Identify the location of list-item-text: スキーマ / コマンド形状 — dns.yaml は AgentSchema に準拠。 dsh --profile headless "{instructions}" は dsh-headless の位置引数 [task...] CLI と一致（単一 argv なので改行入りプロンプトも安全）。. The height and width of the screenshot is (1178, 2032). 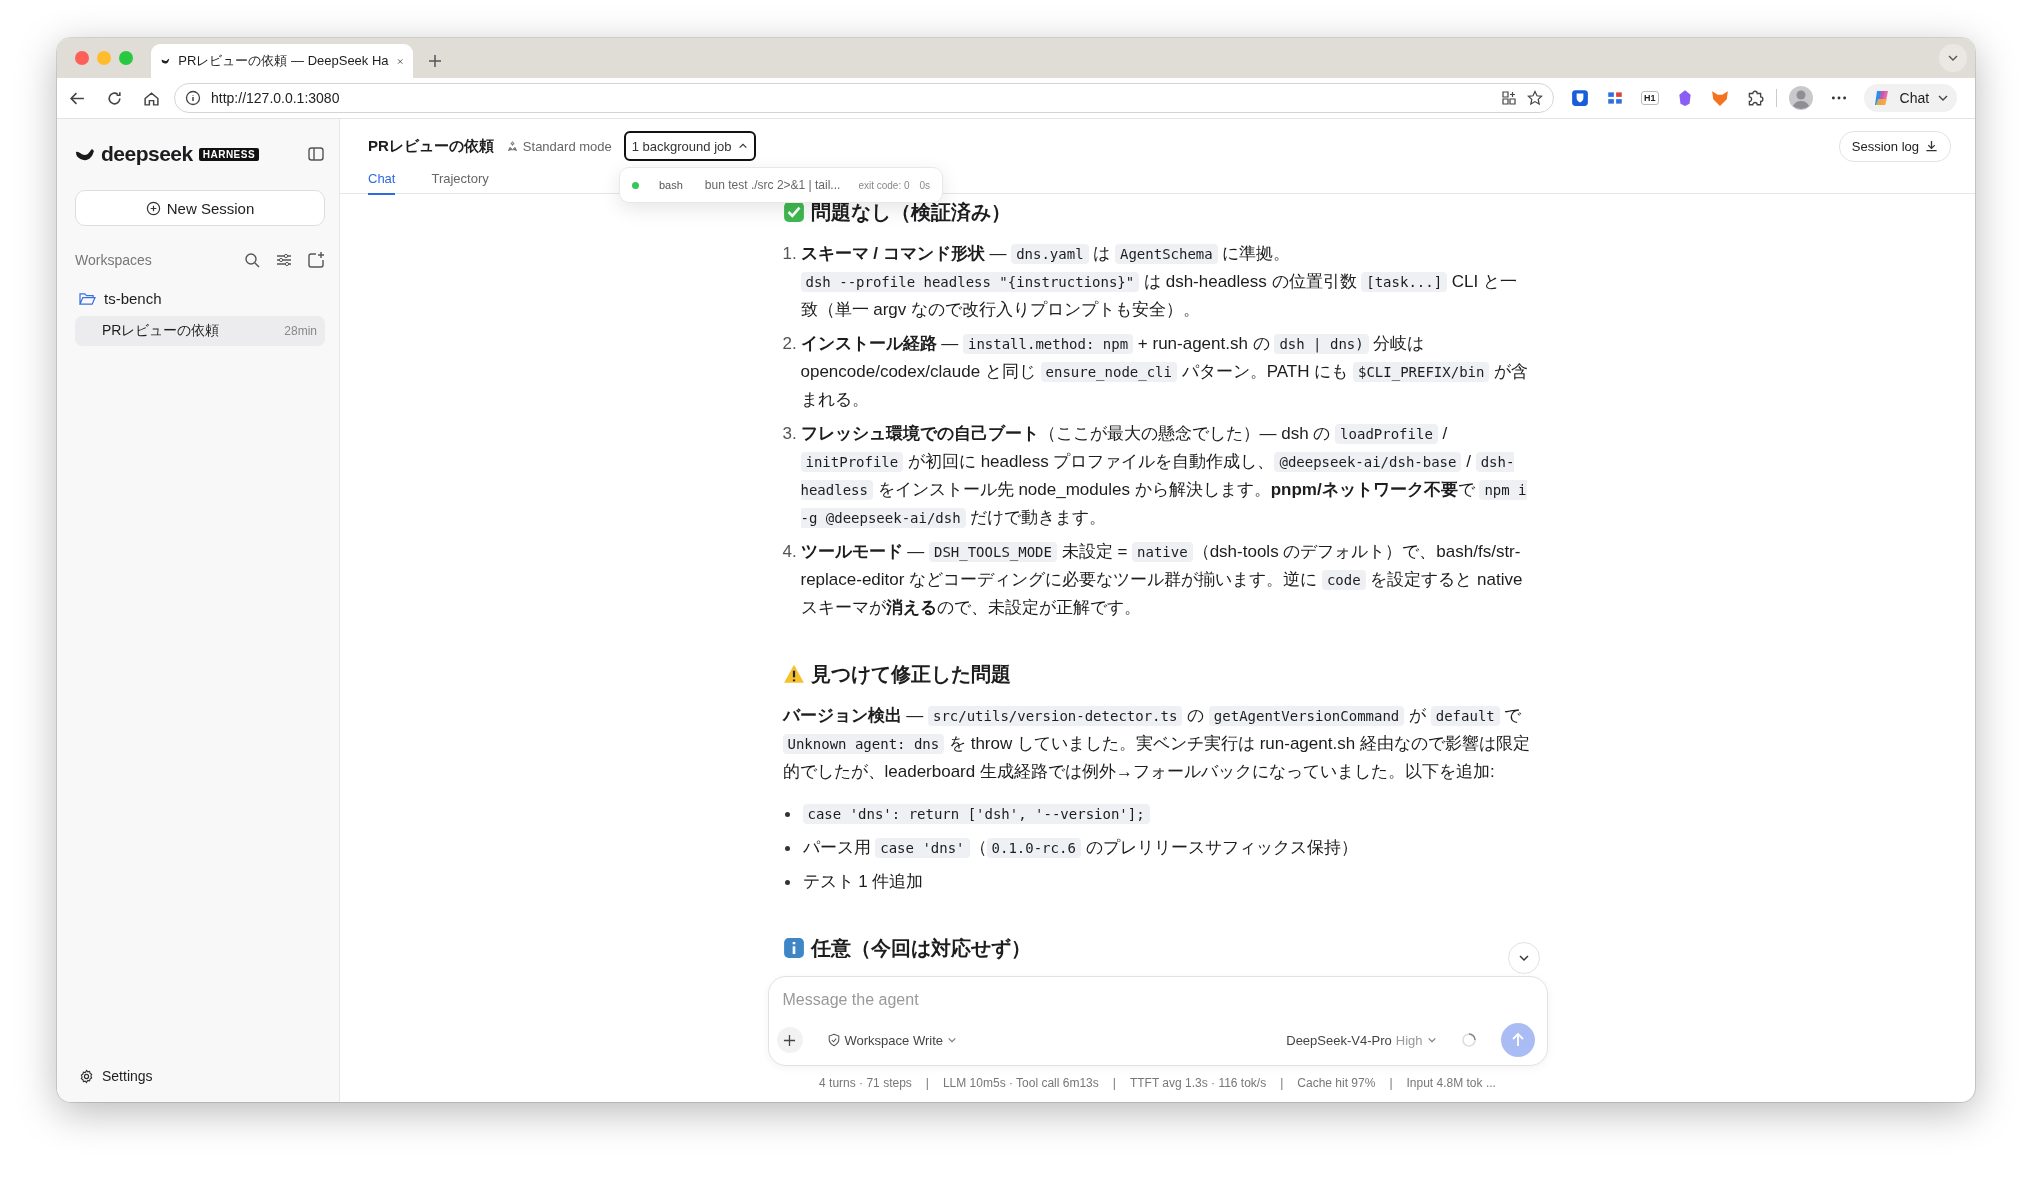
(1159, 282).